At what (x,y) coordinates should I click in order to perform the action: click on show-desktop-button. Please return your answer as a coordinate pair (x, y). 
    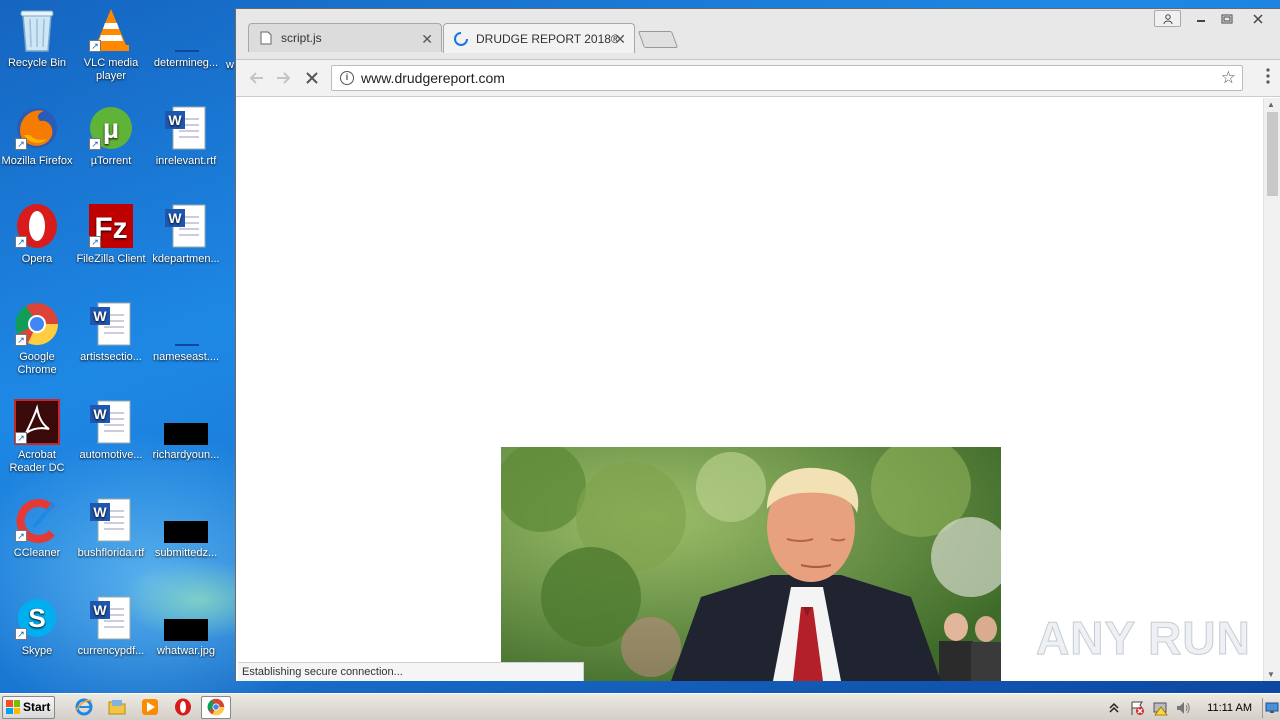
    Looking at the image, I should click on (1271, 707).